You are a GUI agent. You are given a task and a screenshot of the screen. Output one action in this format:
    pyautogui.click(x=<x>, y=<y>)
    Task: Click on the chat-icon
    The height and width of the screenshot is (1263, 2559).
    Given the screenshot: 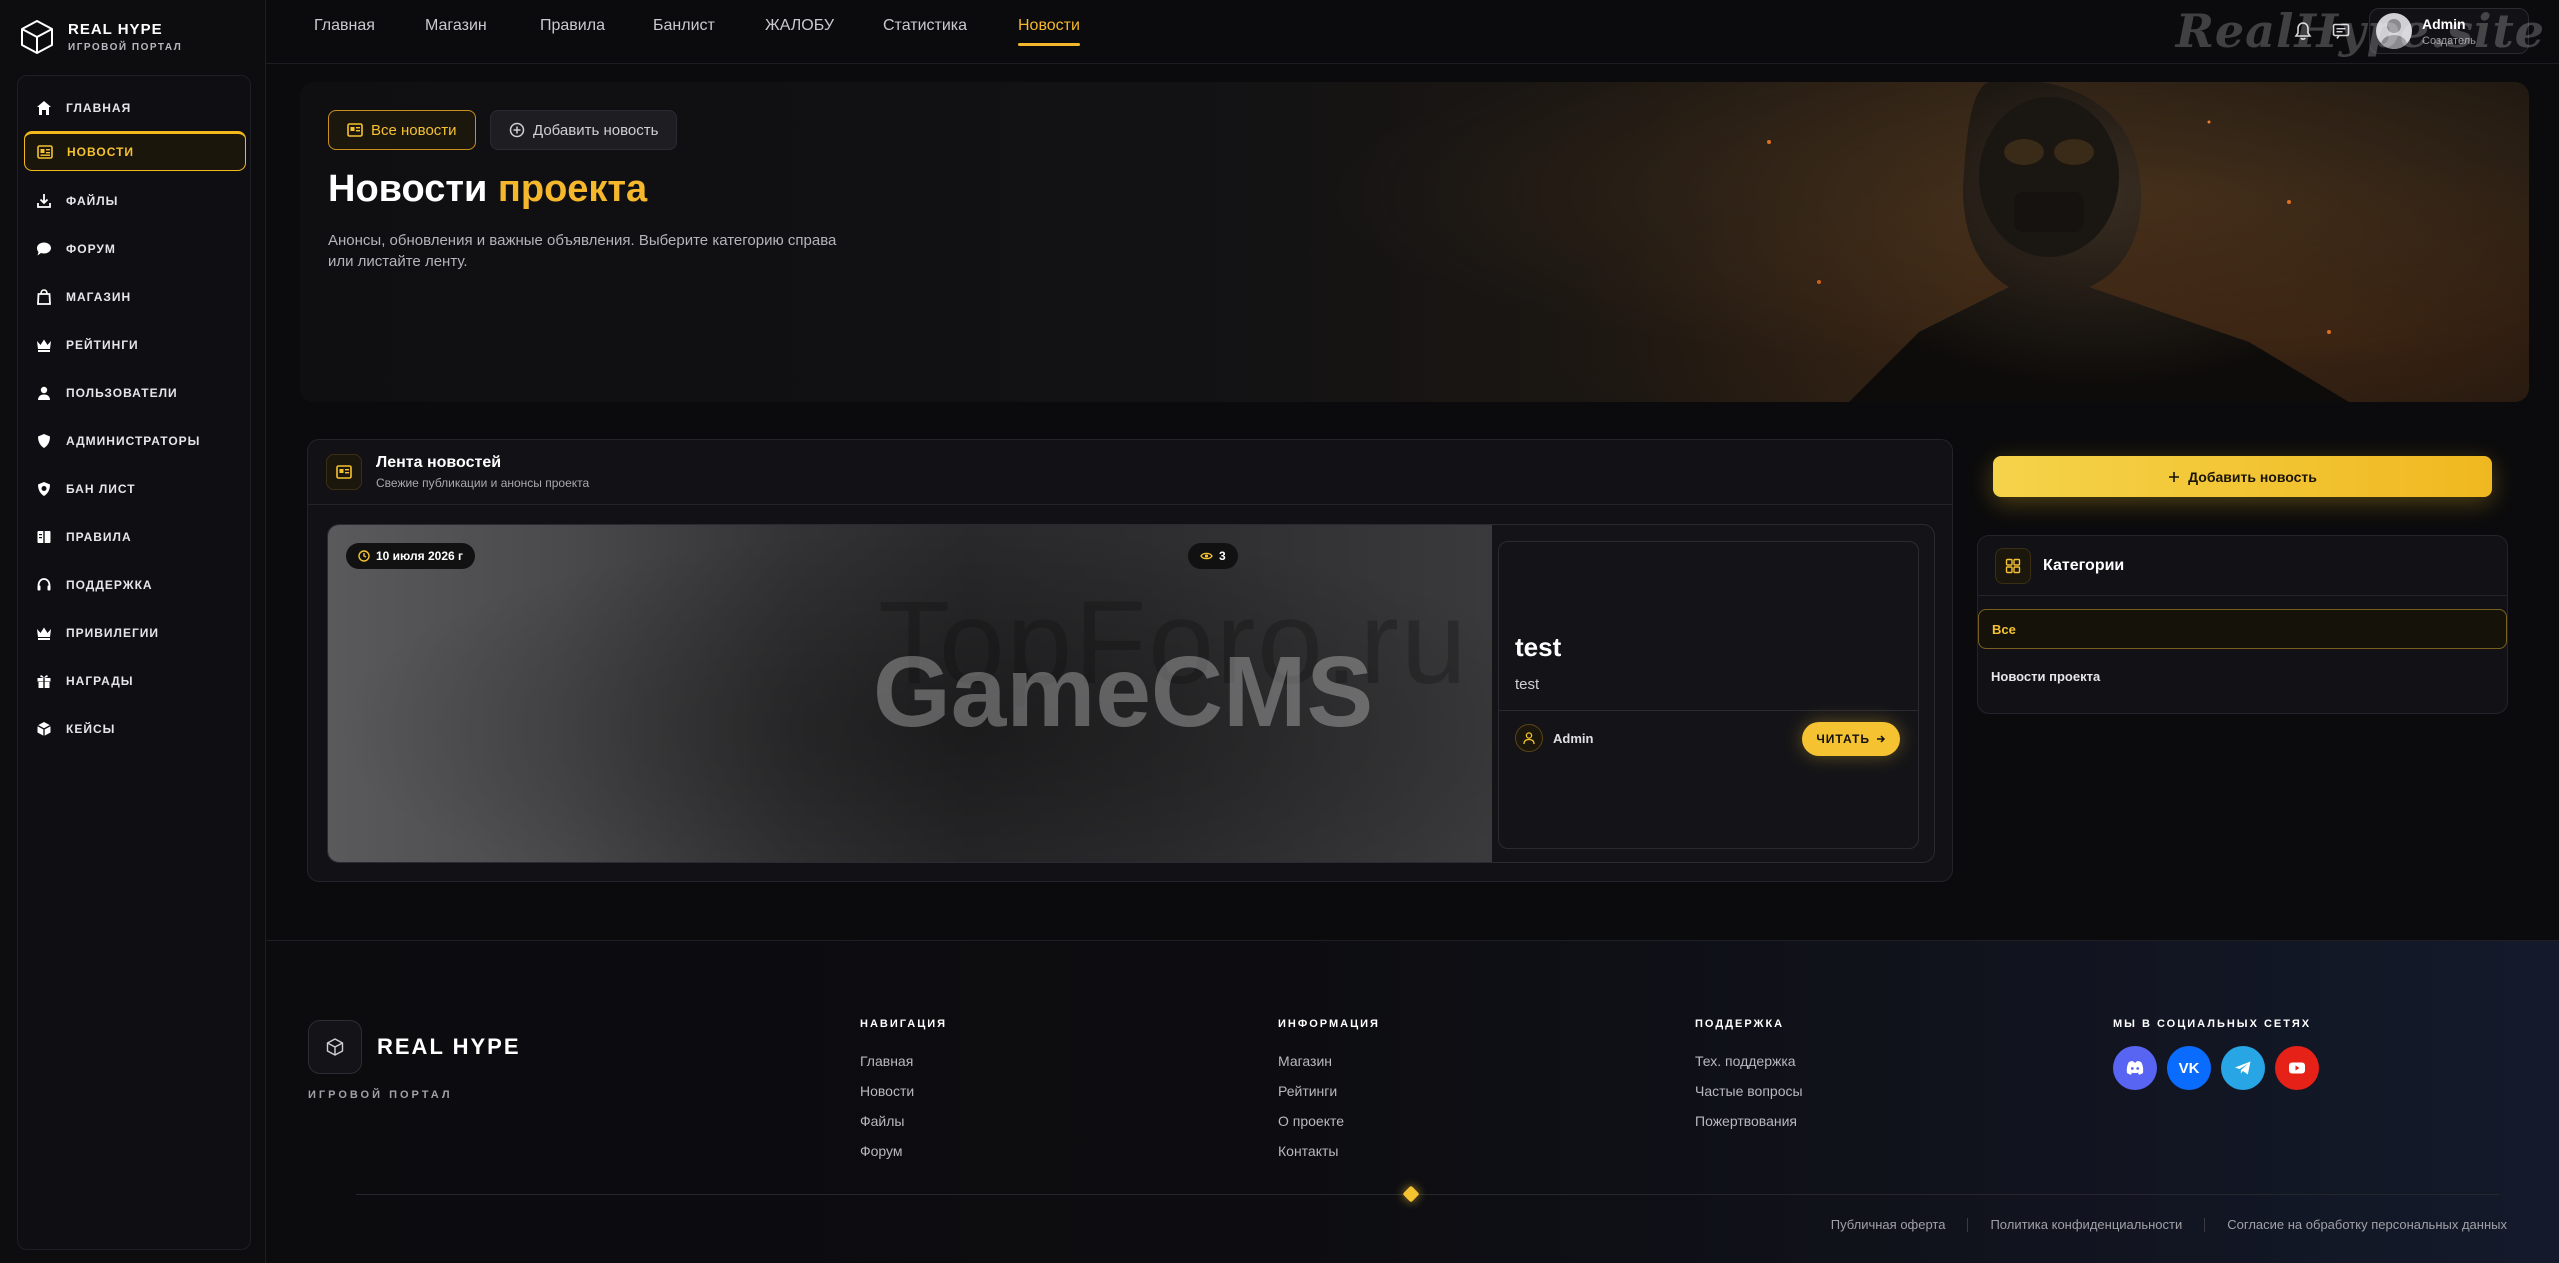 What is the action you would take?
    pyautogui.click(x=44, y=249)
    